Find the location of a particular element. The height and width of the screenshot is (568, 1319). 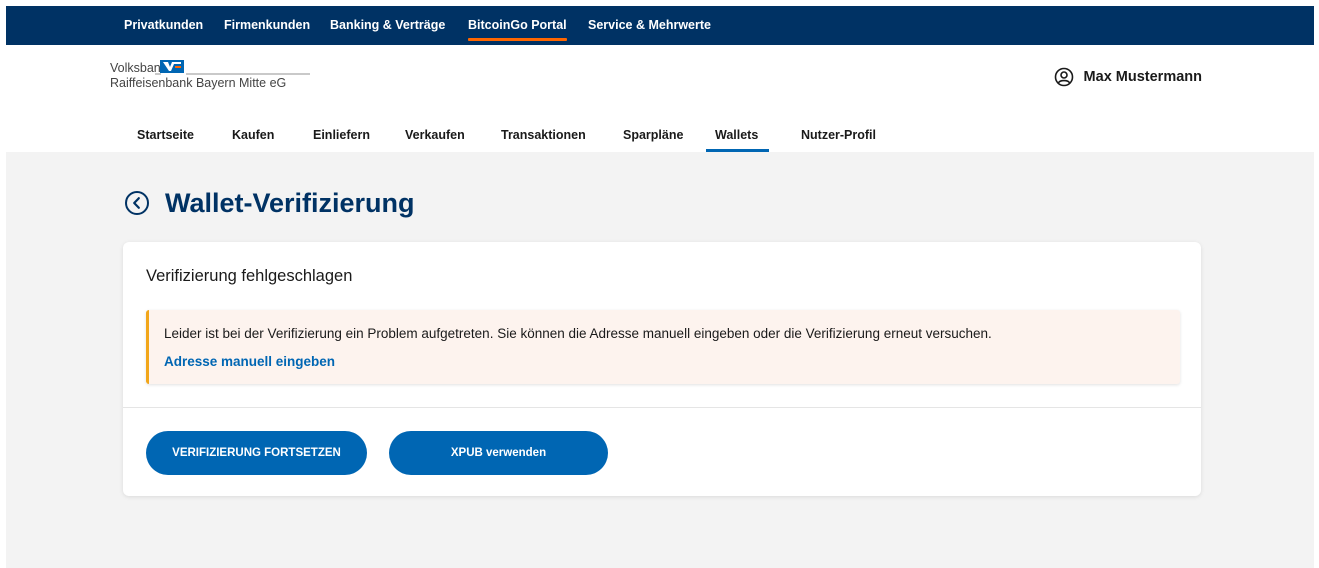

bank-logo: Volksbank Raiffeisenbank Bayern Mitte eG is located at coordinates (215, 79).